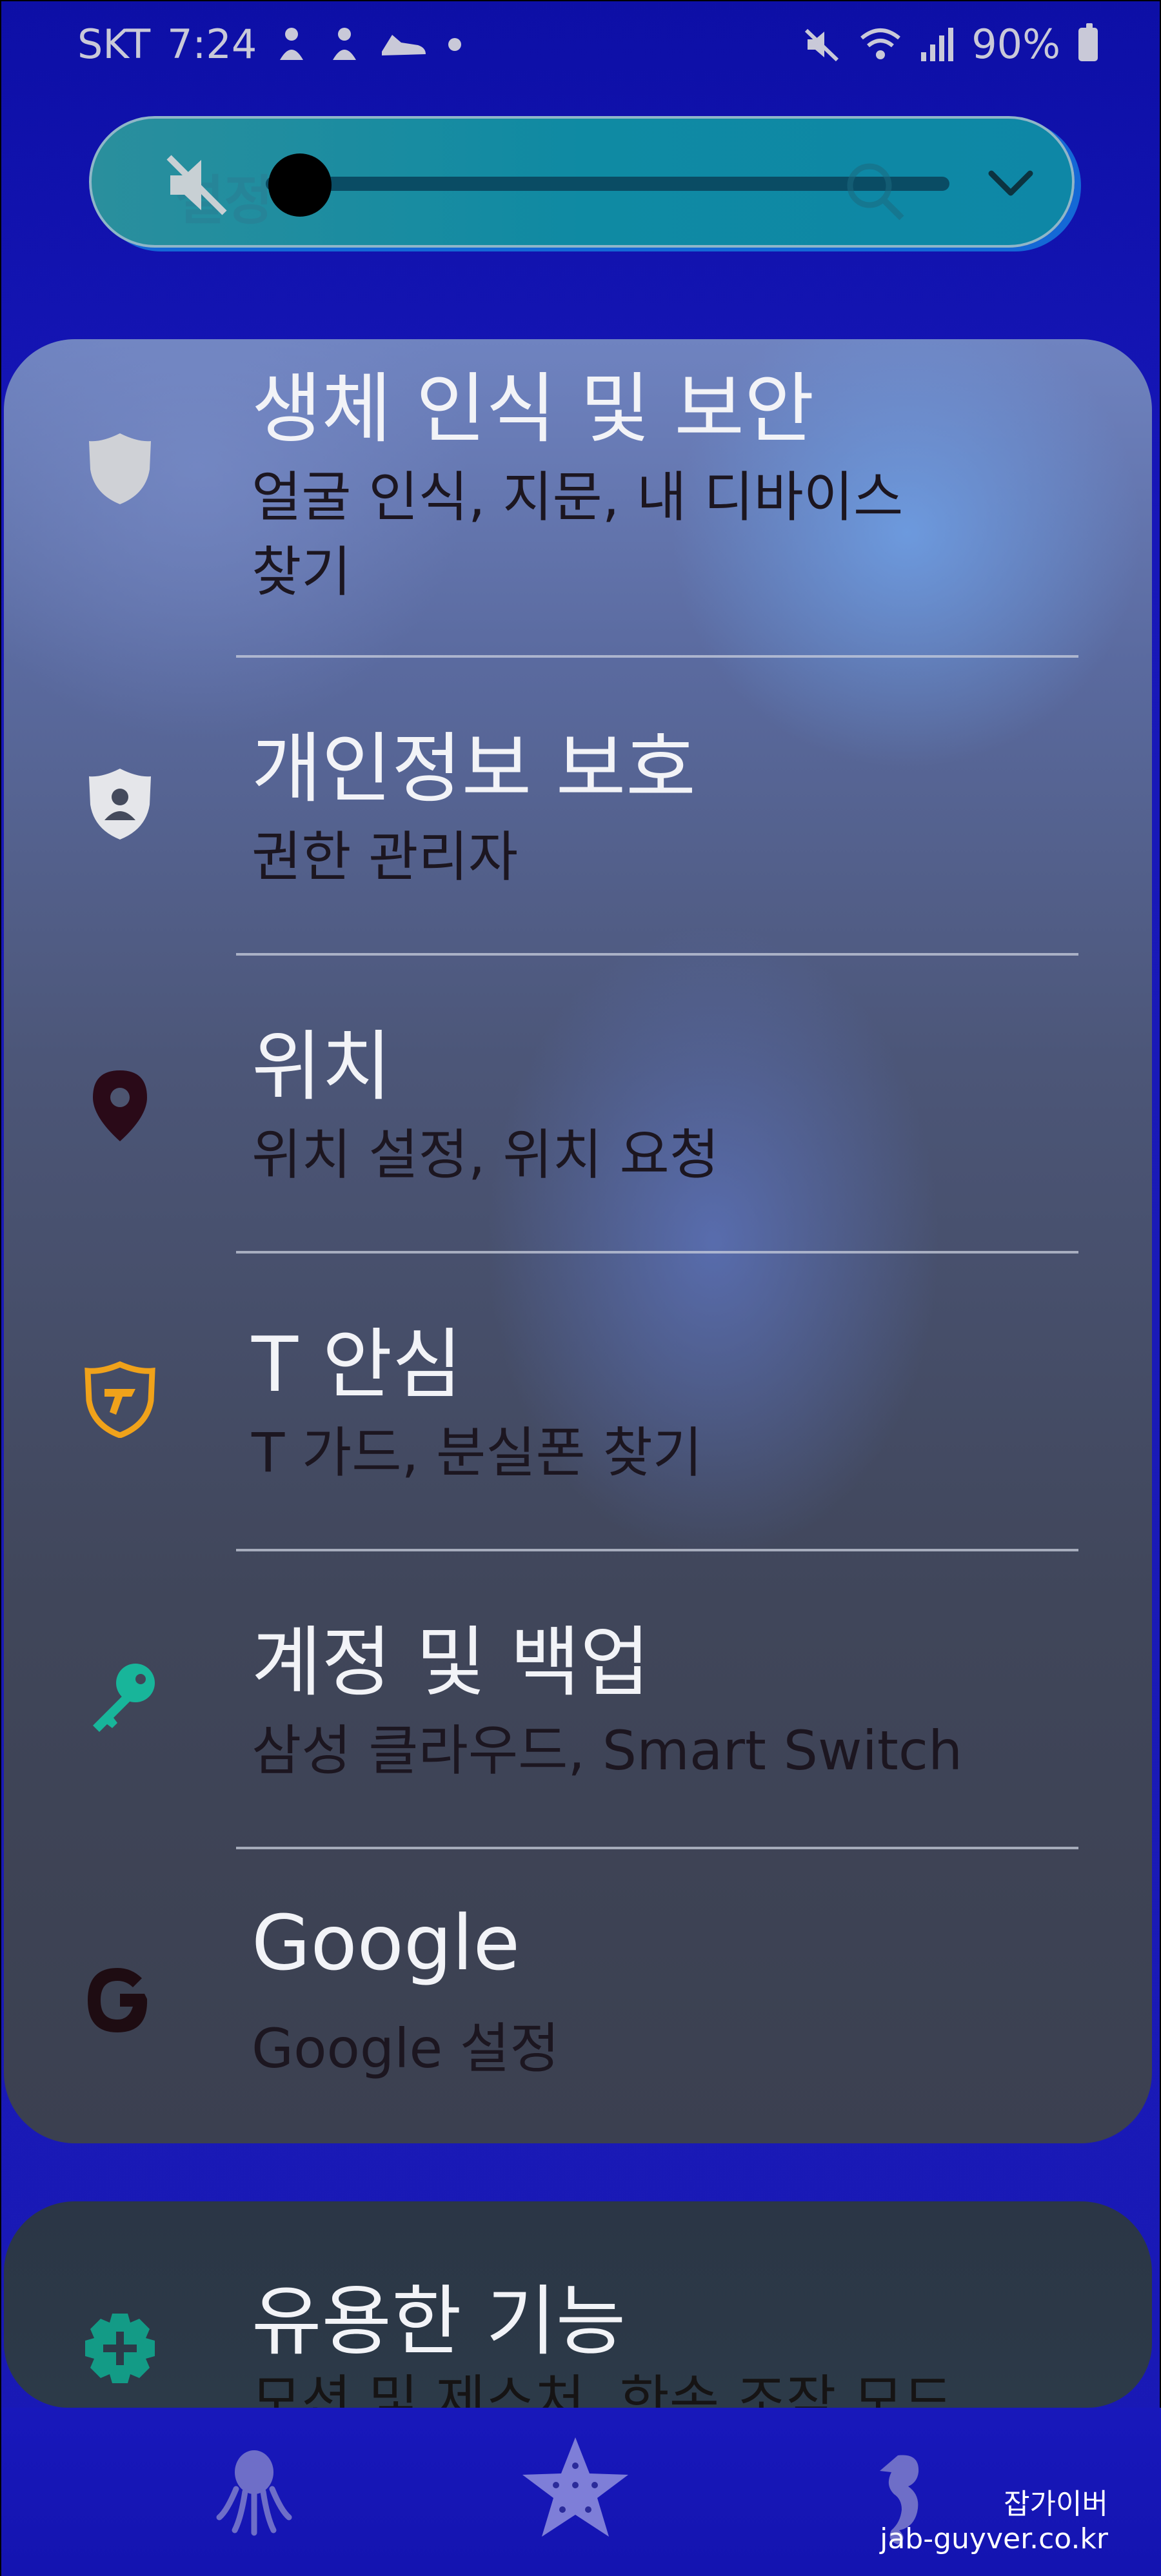 The image size is (1161, 2576). What do you see at coordinates (603, 2388) in the screenshot?
I see `item-subtitle: 모션 및 제스처, 한손 조작 모드` at bounding box center [603, 2388].